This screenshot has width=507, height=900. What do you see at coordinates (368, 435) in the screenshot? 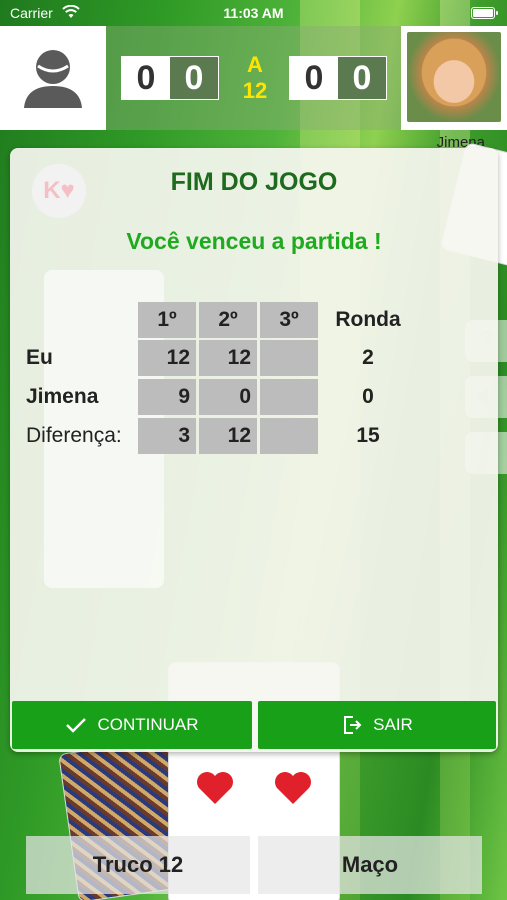
I see `ronda-cell: 15` at bounding box center [368, 435].